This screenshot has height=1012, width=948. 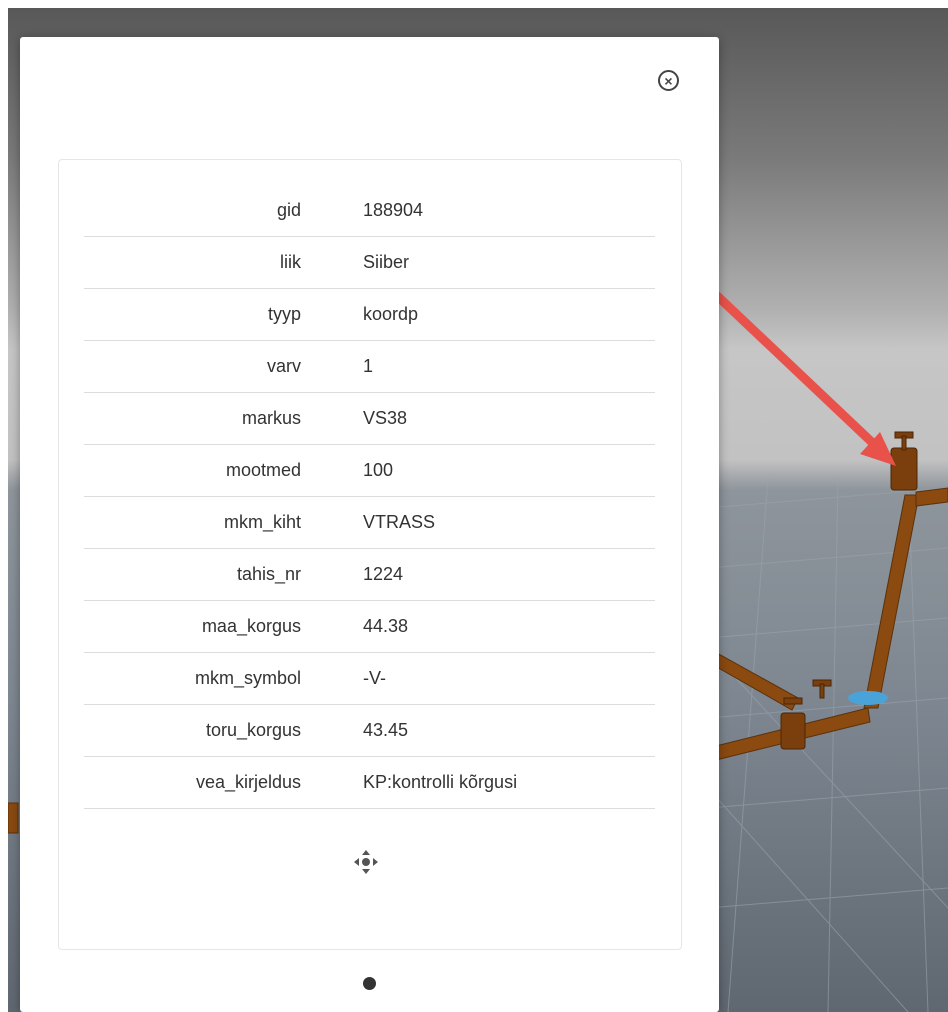 What do you see at coordinates (192, 314) in the screenshot?
I see `attribute-key: tyyp` at bounding box center [192, 314].